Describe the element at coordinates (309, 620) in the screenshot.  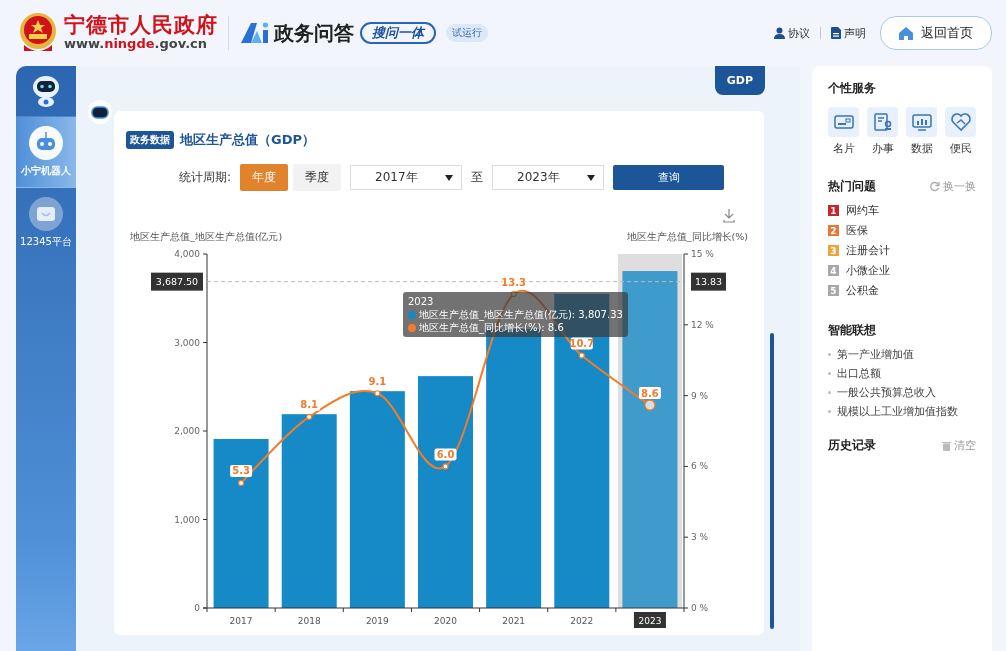
I see `category-label: 2018` at that location.